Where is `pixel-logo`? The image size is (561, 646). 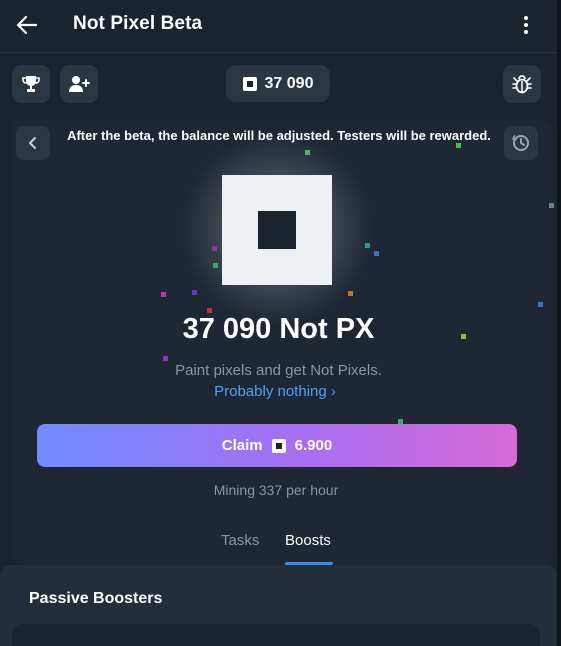
pixel-logo is located at coordinates (277, 230).